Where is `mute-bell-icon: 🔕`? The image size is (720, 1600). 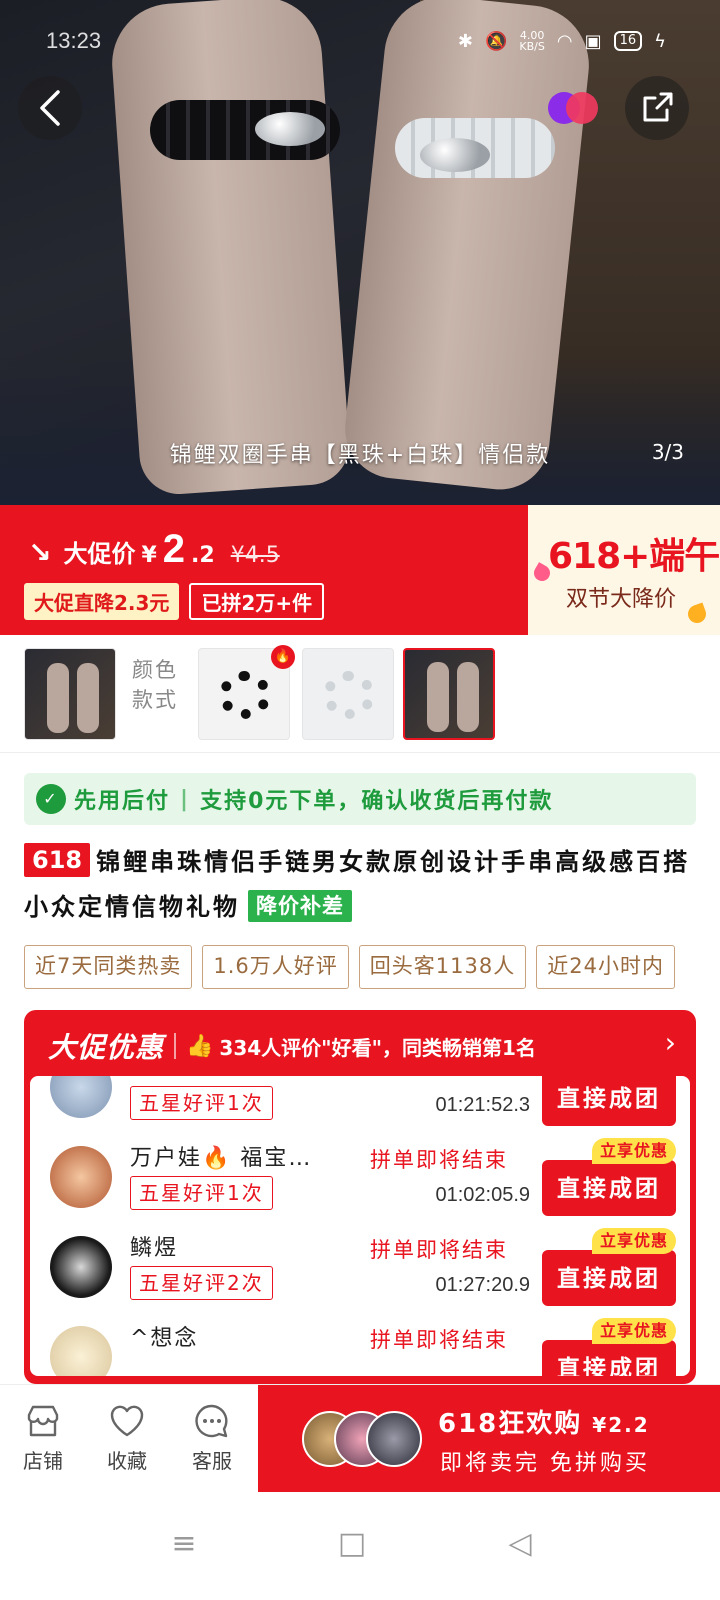 mute-bell-icon: 🔕 is located at coordinates (496, 41).